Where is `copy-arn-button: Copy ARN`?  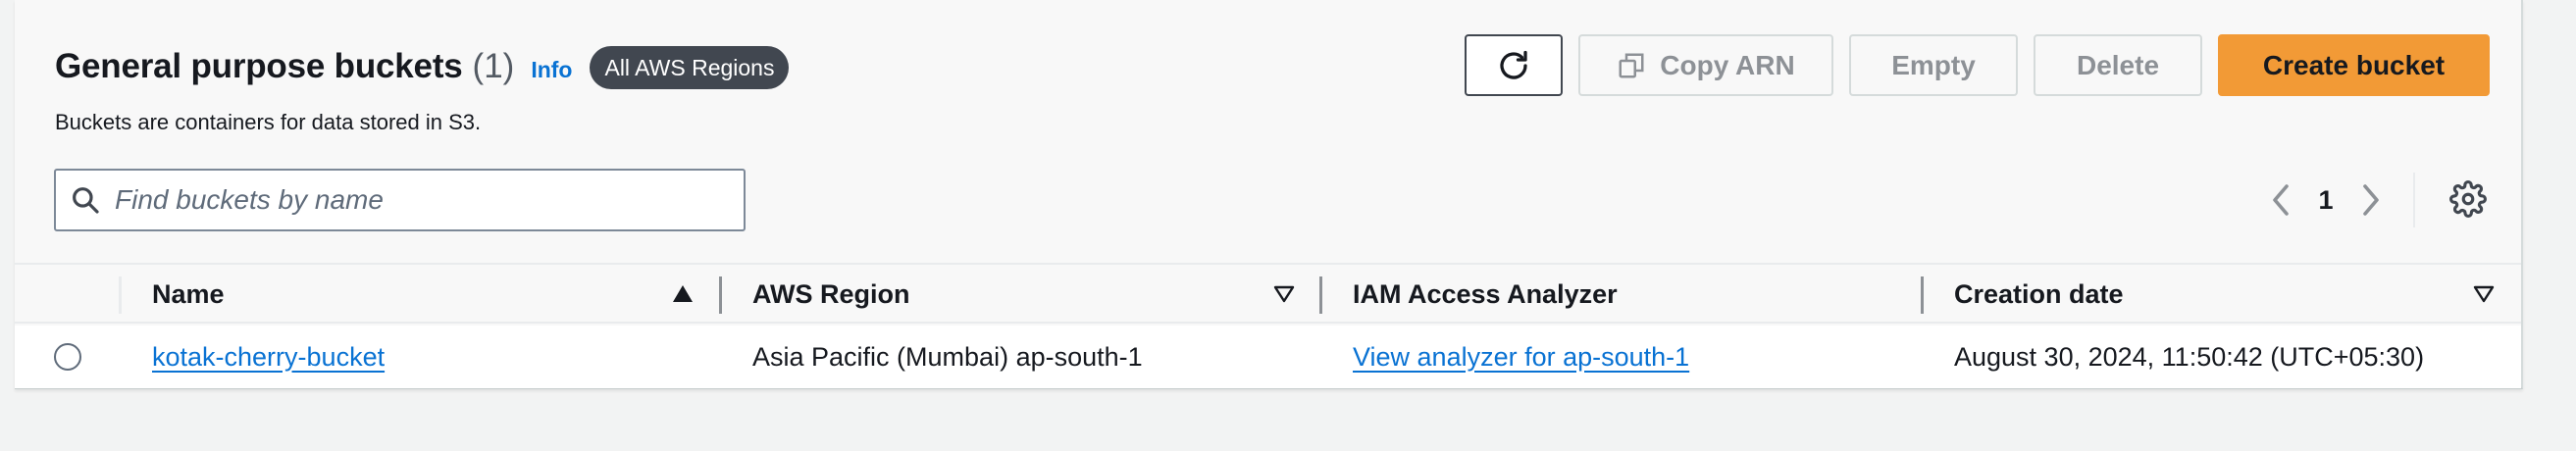 copy-arn-button: Copy ARN is located at coordinates (1705, 65).